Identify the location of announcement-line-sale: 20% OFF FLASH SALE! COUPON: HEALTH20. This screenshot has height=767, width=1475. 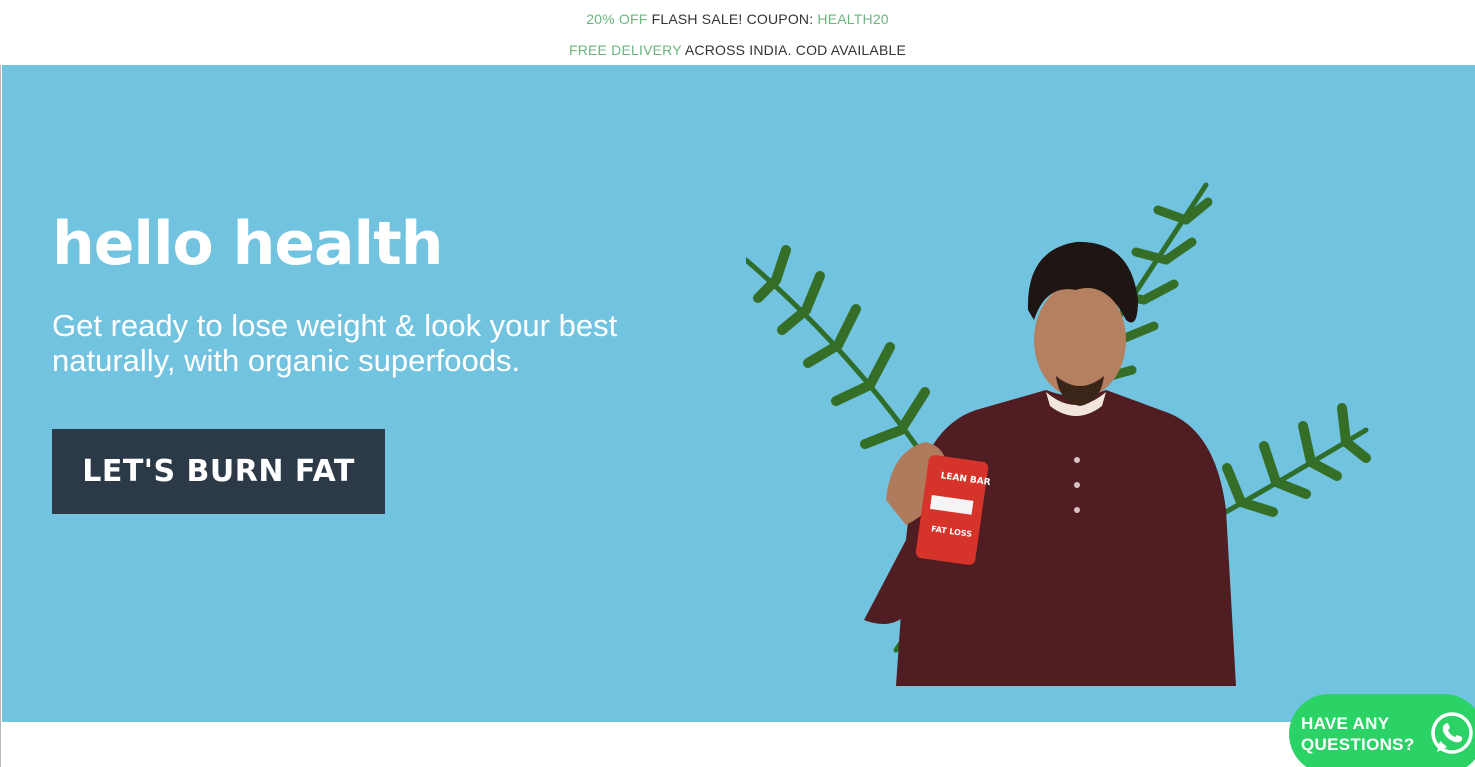
(737, 19).